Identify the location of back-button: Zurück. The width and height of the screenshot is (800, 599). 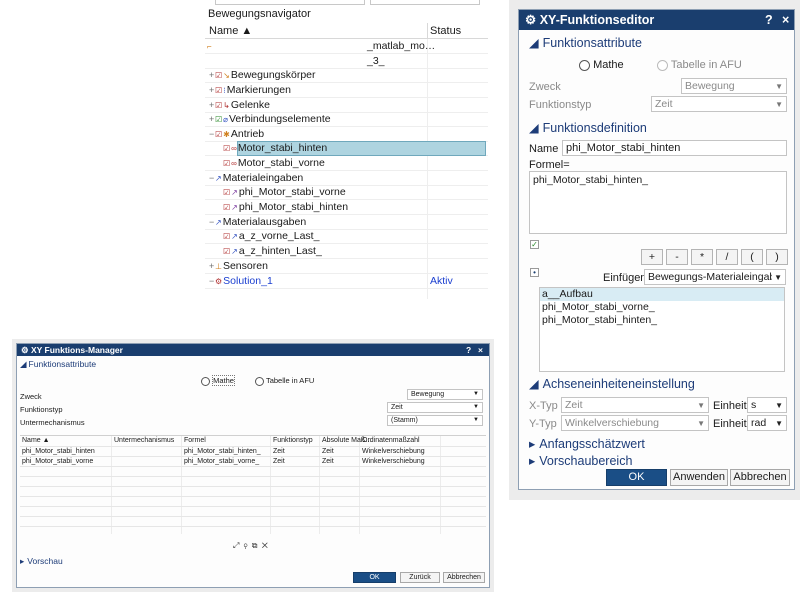
(420, 577).